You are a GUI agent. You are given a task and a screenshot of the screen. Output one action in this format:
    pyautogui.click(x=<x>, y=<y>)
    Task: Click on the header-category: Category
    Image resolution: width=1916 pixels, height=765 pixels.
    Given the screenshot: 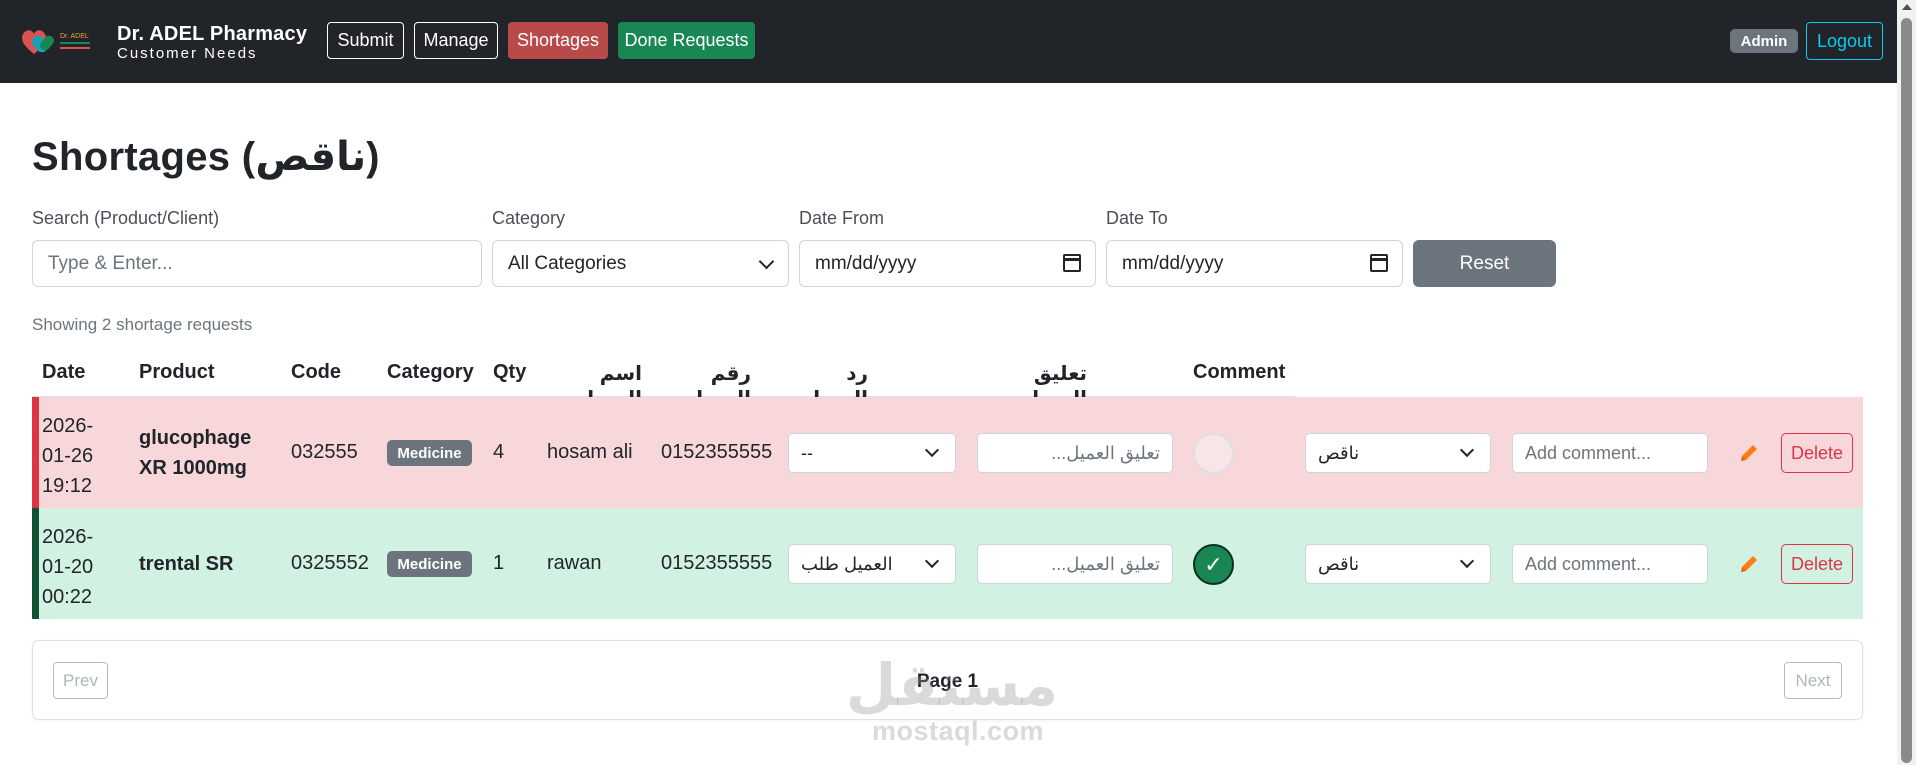 What is the action you would take?
    pyautogui.click(x=430, y=372)
    